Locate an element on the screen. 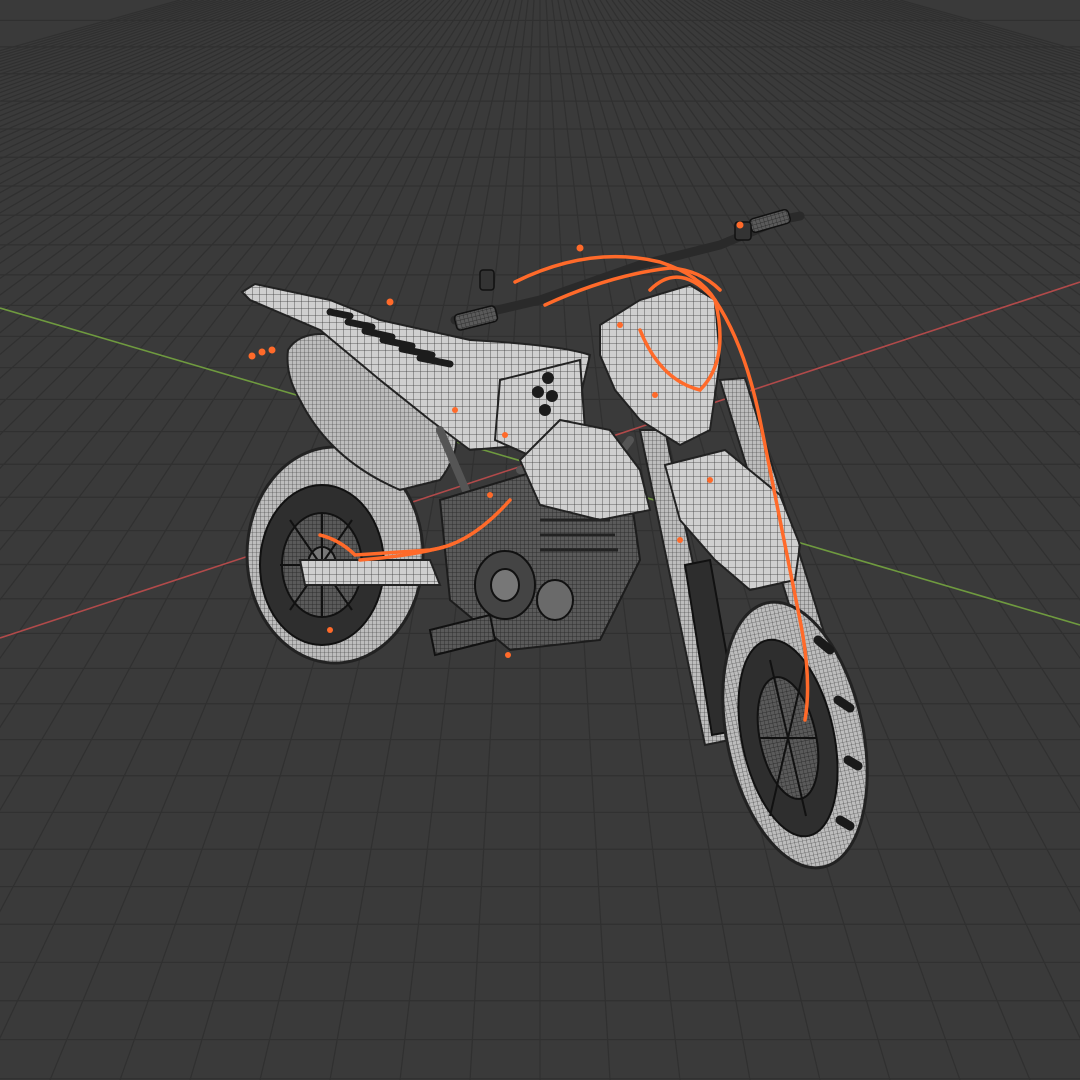 The width and height of the screenshot is (1080, 1080). swingarm is located at coordinates (370, 572).